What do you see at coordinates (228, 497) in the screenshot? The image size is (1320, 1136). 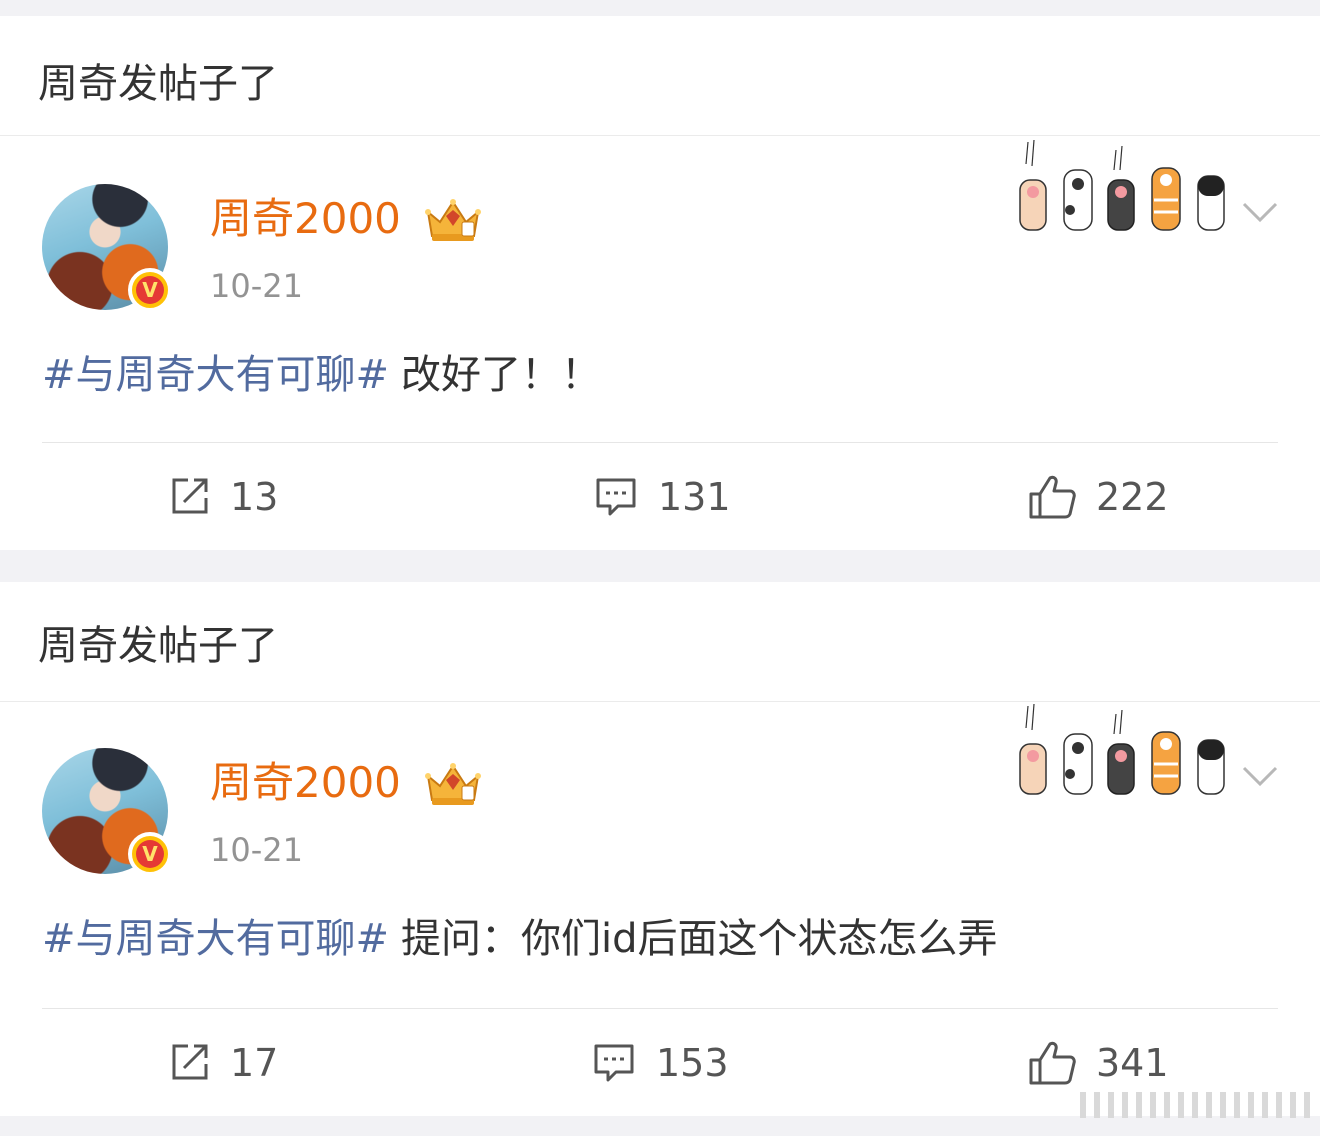 I see `repost-button: 13` at bounding box center [228, 497].